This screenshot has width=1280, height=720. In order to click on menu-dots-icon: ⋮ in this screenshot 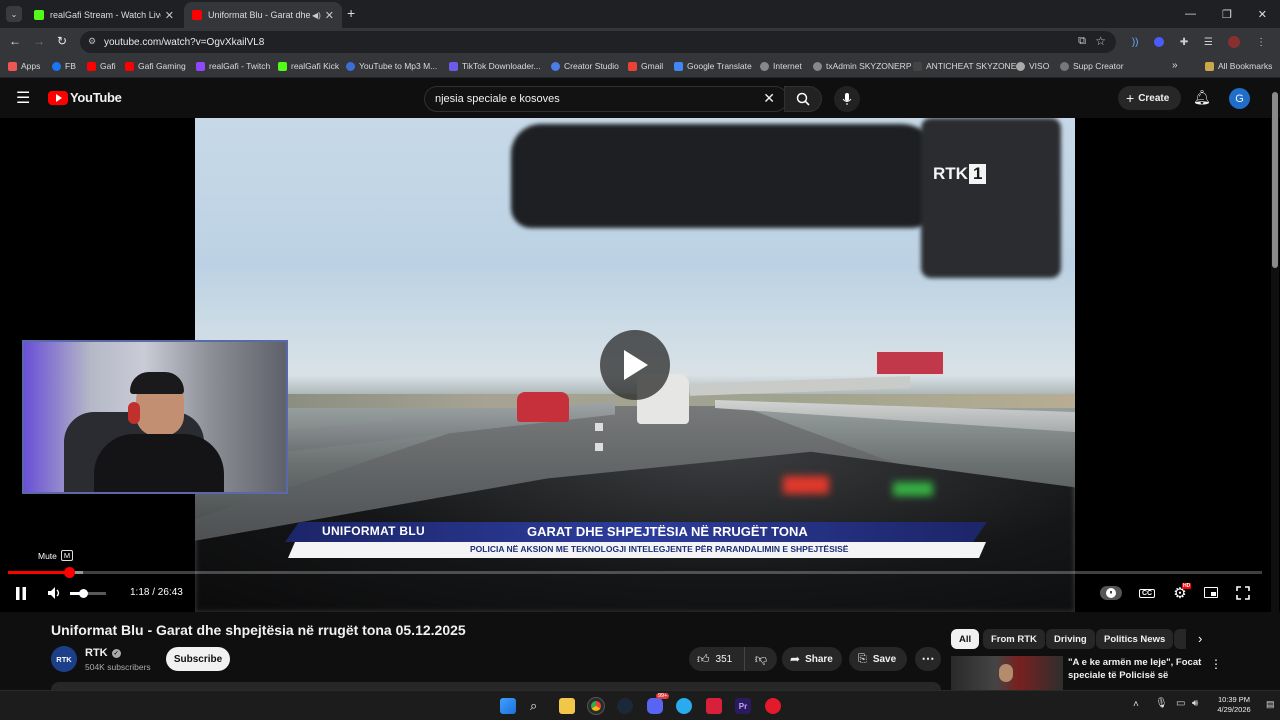, I will do `click(1261, 42)`.